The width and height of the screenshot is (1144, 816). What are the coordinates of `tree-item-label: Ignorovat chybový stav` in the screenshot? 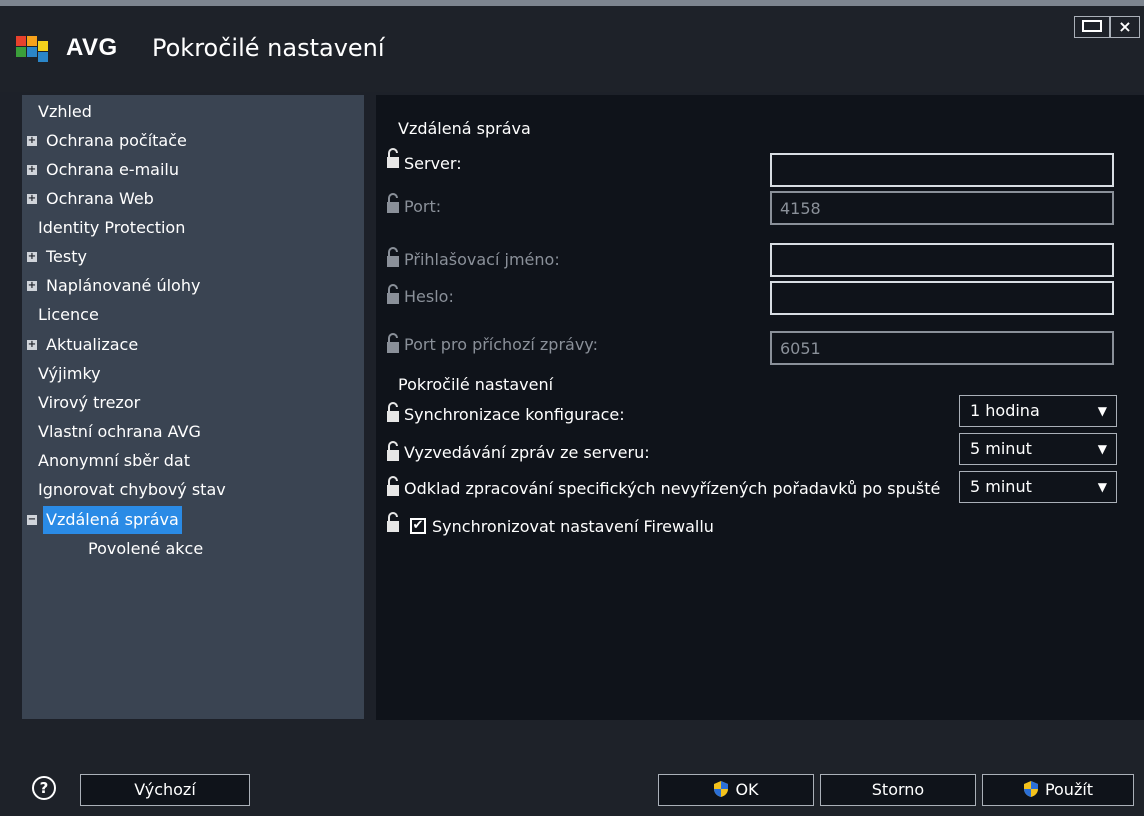 It's located at (132, 489).